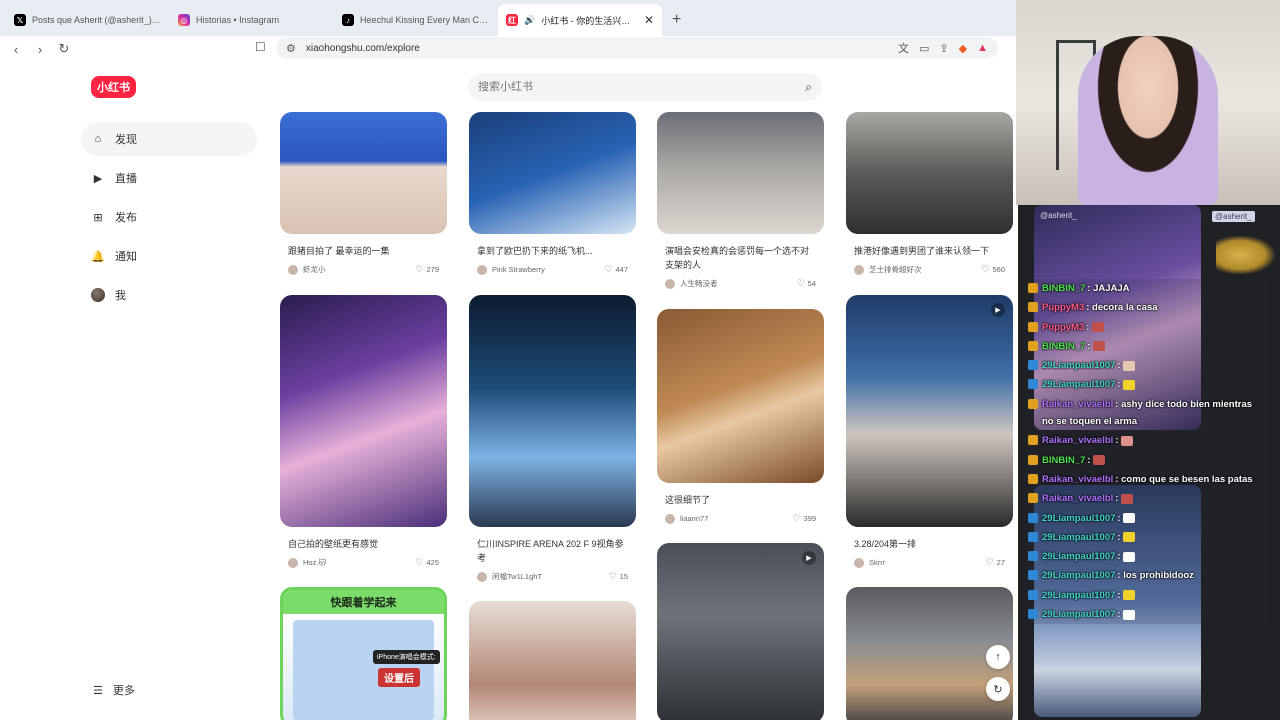 This screenshot has width=1280, height=720. Describe the element at coordinates (998, 657) in the screenshot. I see `scroll-top-button: ↑` at that location.